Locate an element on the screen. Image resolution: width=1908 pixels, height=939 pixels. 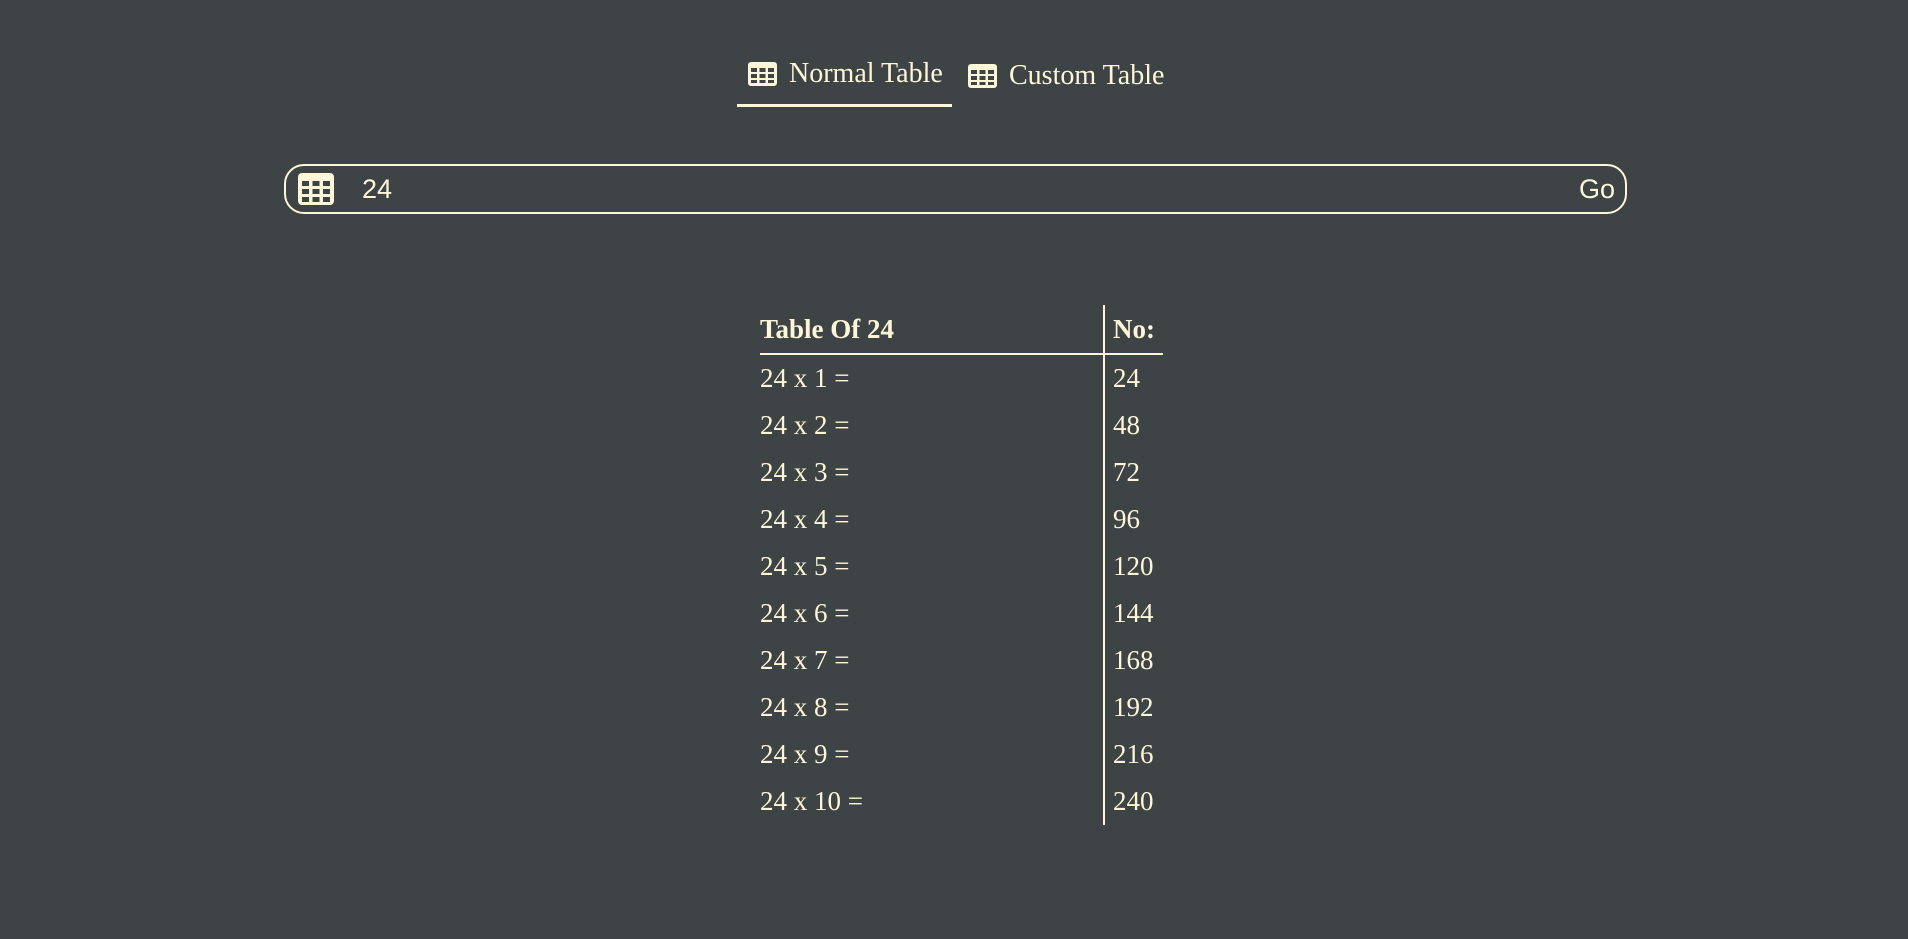
row-value: 192 is located at coordinates (1133, 707).